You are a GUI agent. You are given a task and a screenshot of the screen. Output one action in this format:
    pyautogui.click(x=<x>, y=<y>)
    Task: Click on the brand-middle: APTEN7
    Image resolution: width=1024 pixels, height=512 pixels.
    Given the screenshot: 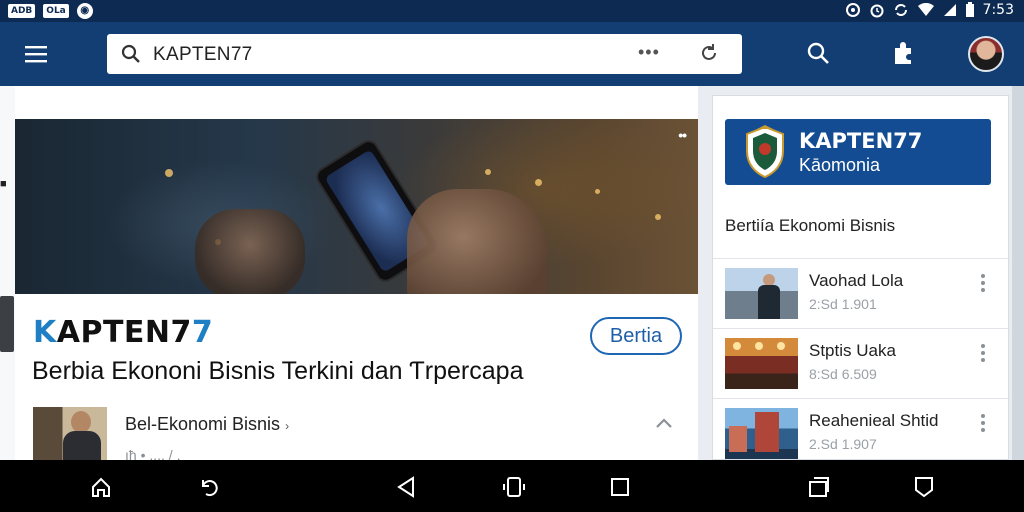 What is the action you would take?
    pyautogui.click(x=124, y=332)
    